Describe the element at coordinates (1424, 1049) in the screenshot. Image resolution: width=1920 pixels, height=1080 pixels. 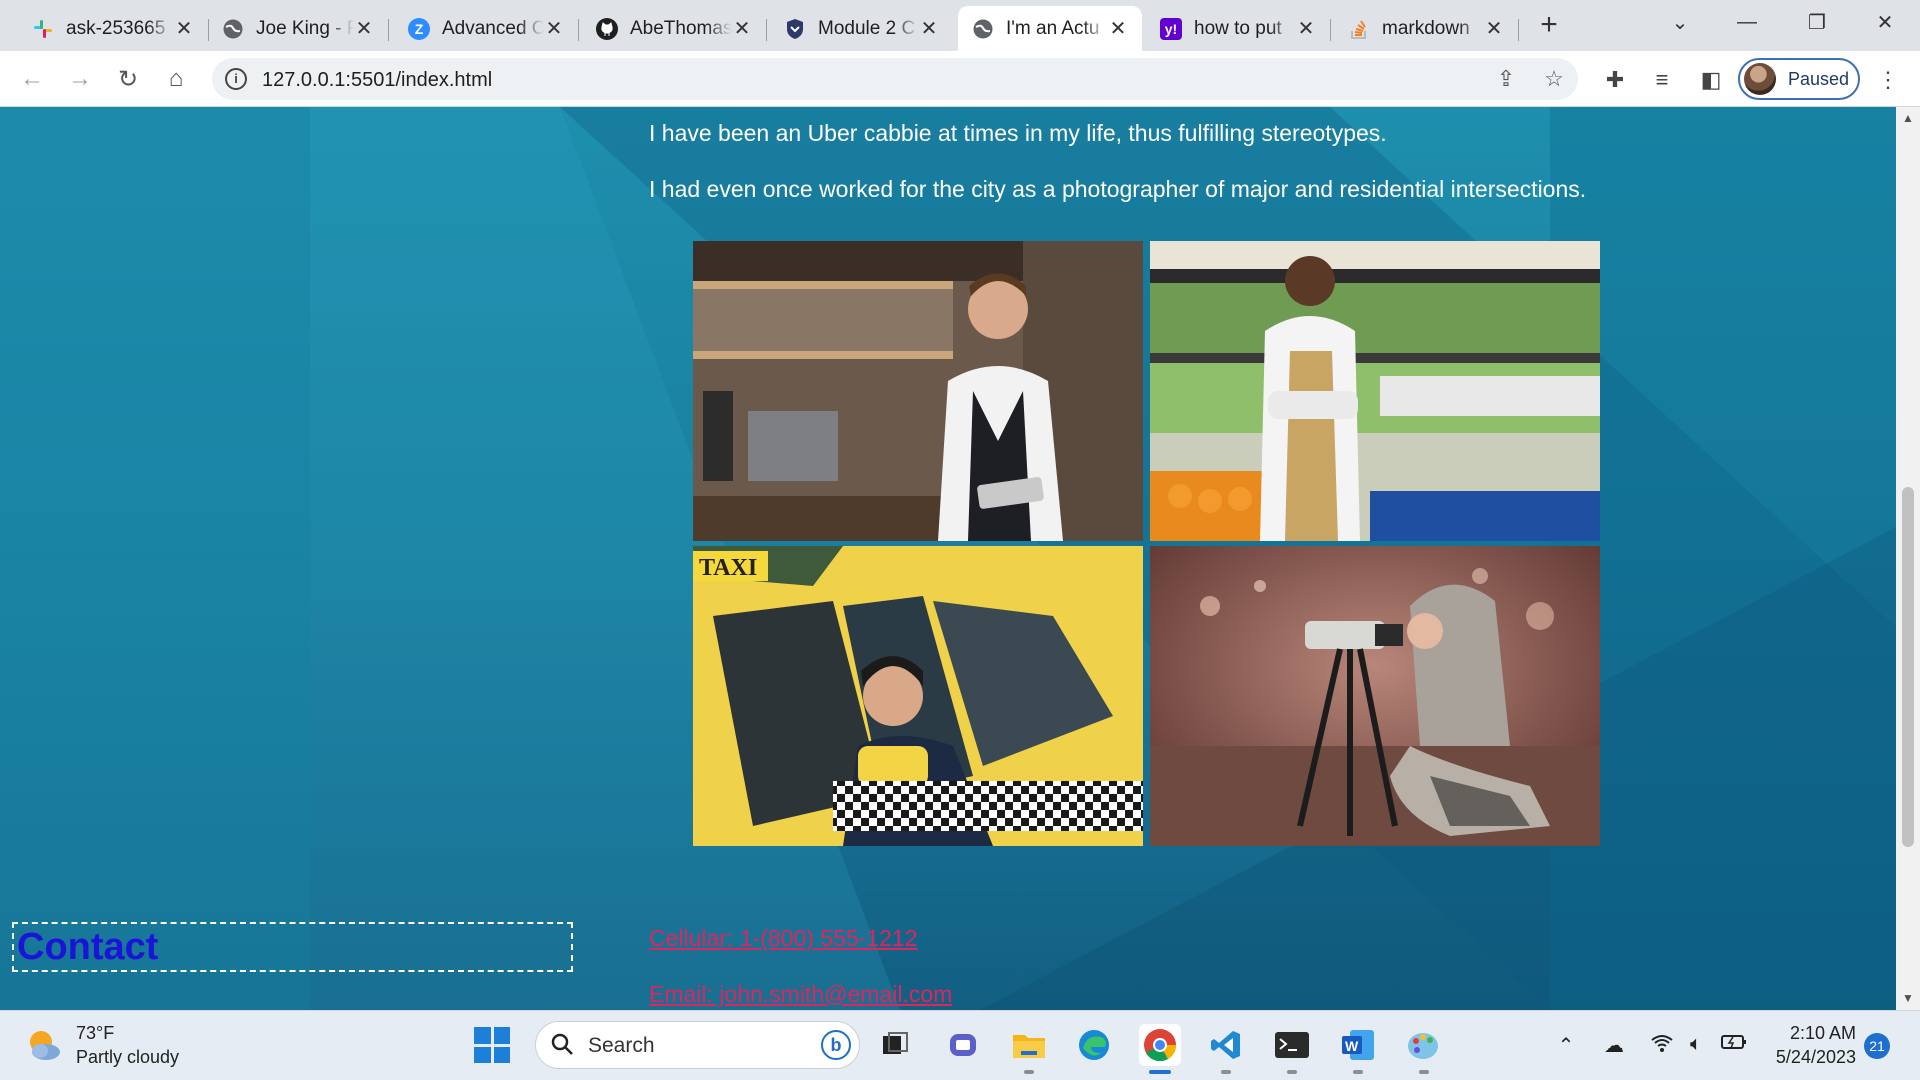
I see `paint-icon` at that location.